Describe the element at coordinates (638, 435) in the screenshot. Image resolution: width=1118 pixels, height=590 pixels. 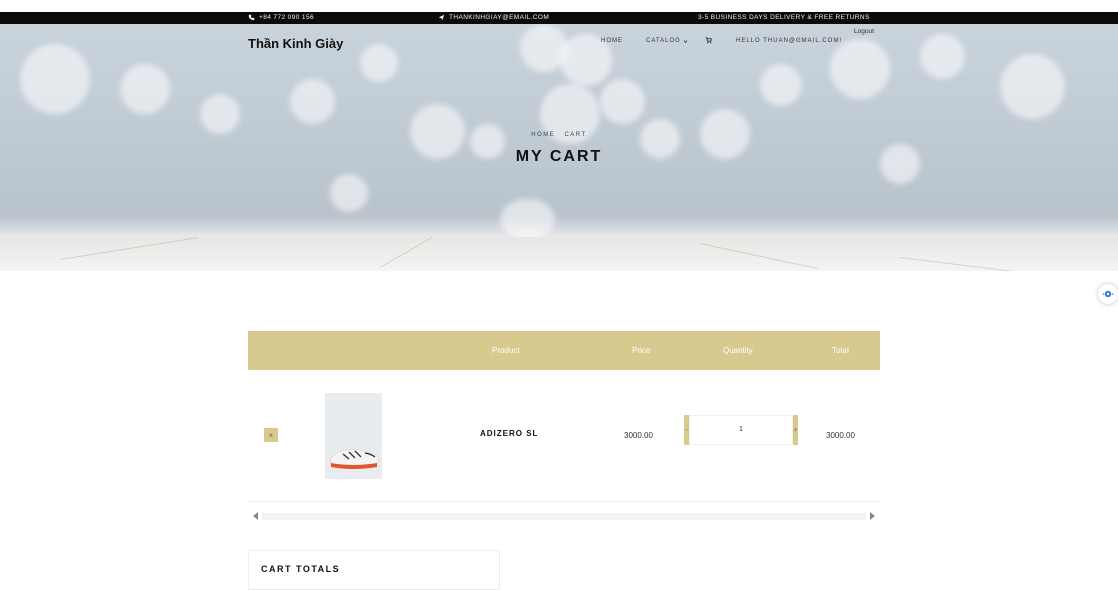
I see `product-price: 3000.00` at that location.